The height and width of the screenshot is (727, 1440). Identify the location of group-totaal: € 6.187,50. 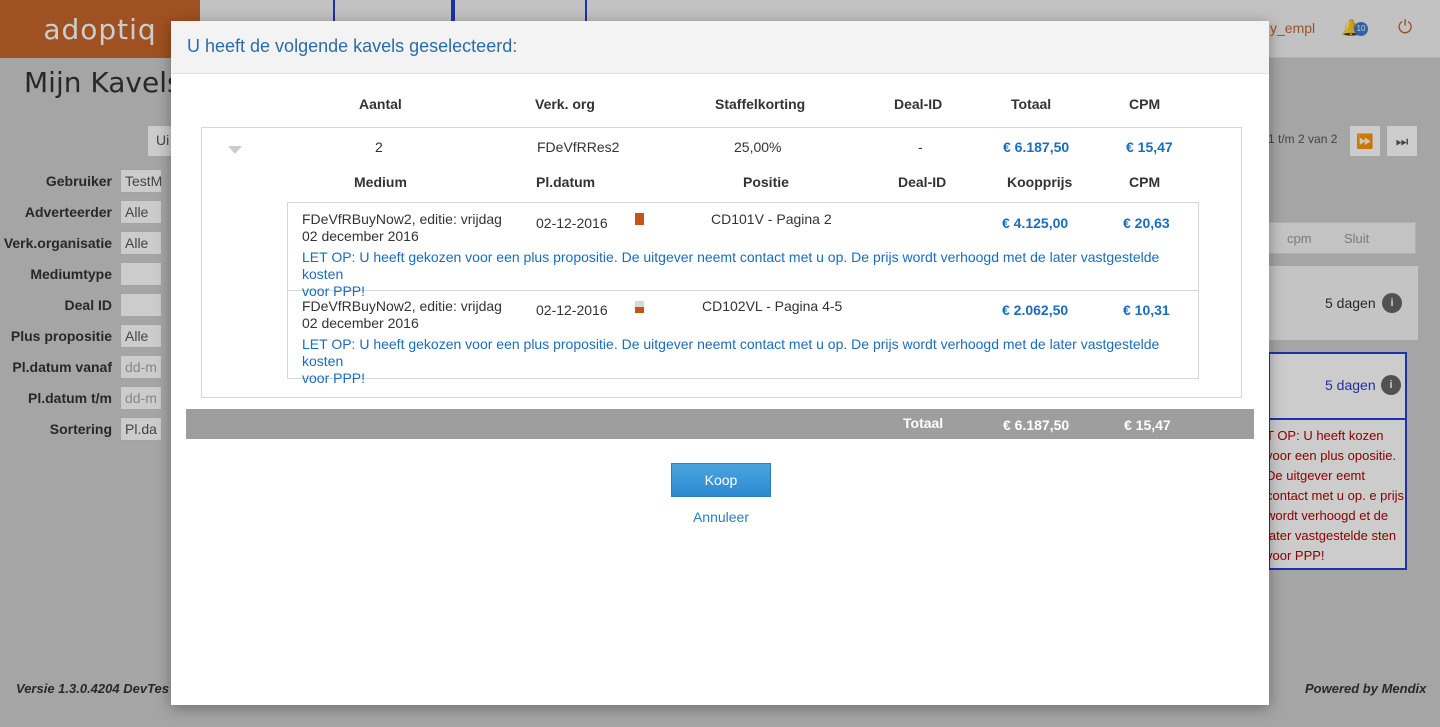
(1036, 147).